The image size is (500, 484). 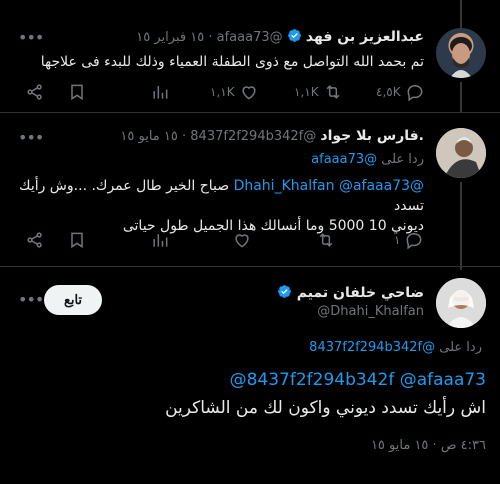 What do you see at coordinates (365, 37) in the screenshot?
I see `display-name: عبدالعزيز بن فهد` at bounding box center [365, 37].